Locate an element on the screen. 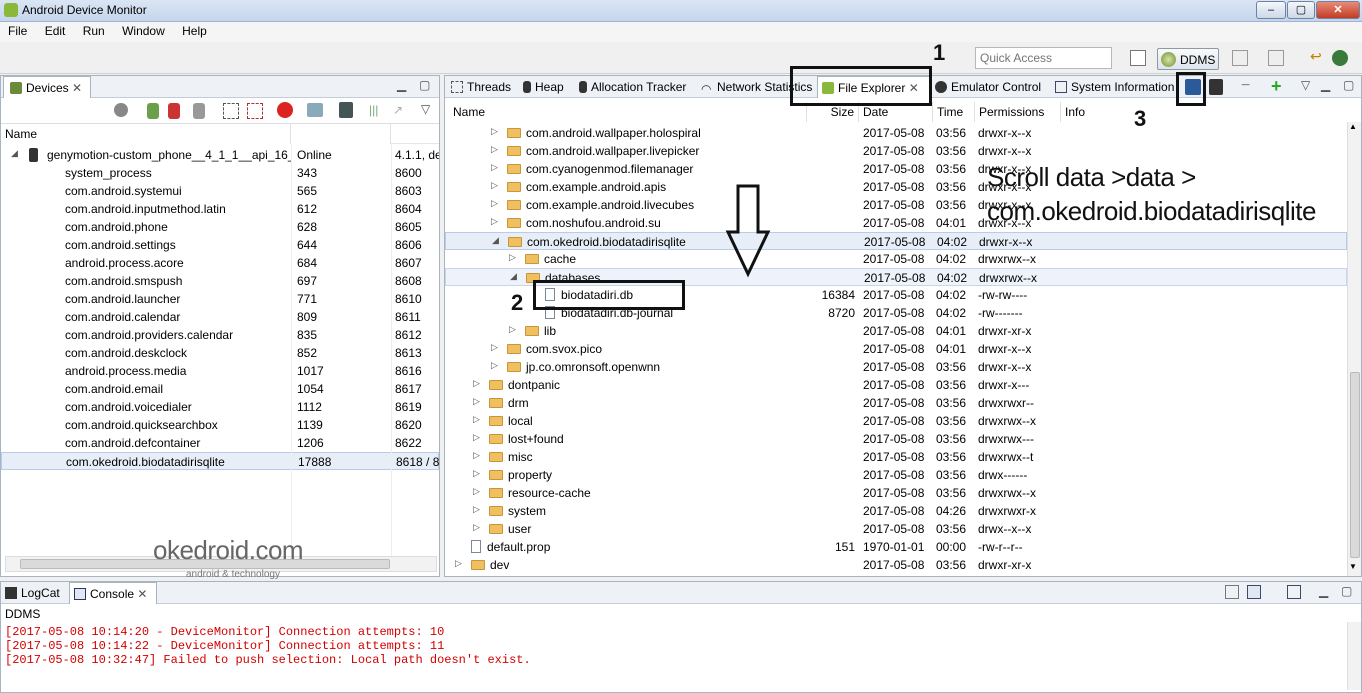 This screenshot has width=1362, height=693. push-file-icon is located at coordinates (1216, 87).